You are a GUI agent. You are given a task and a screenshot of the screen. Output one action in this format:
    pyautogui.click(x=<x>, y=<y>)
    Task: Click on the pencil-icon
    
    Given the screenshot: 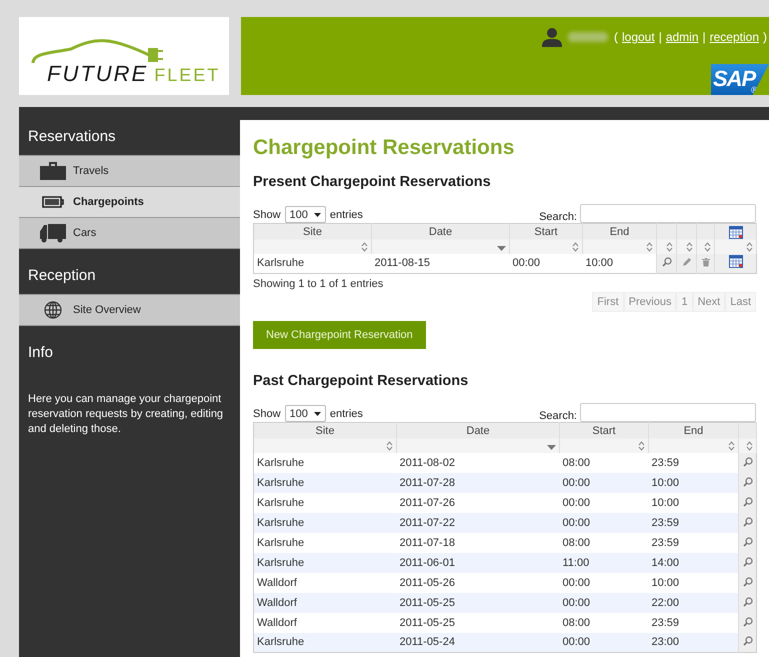 What is the action you would take?
    pyautogui.click(x=687, y=262)
    